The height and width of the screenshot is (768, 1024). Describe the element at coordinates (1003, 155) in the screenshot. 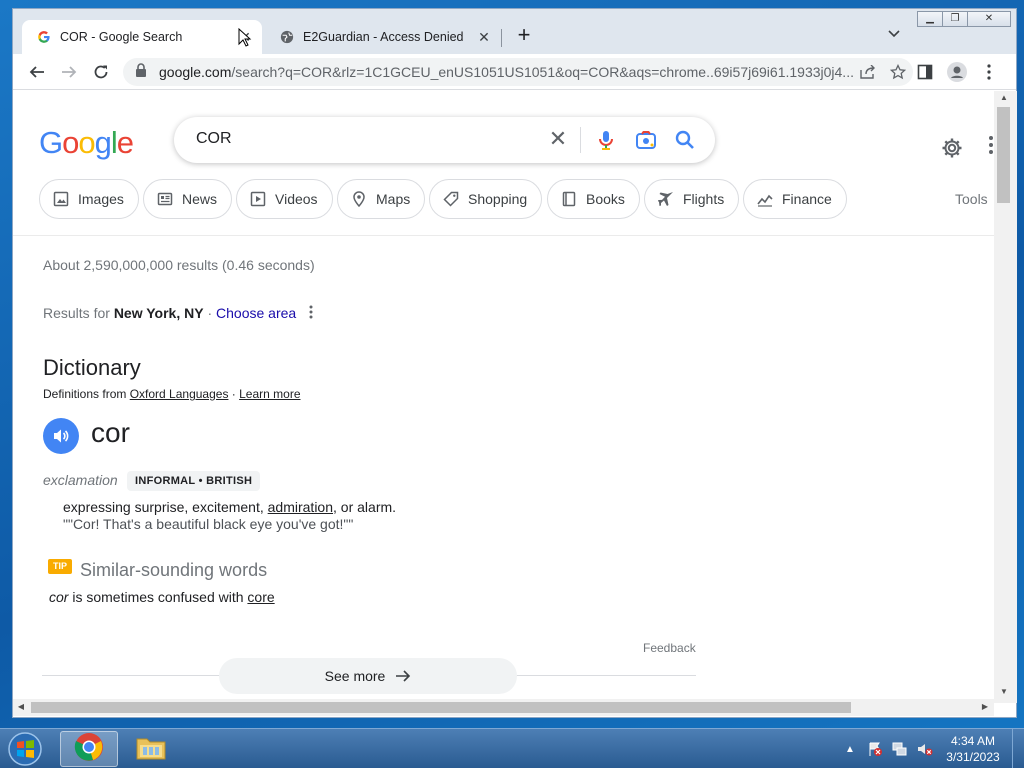

I see `vertical-scroll-thumb` at that location.